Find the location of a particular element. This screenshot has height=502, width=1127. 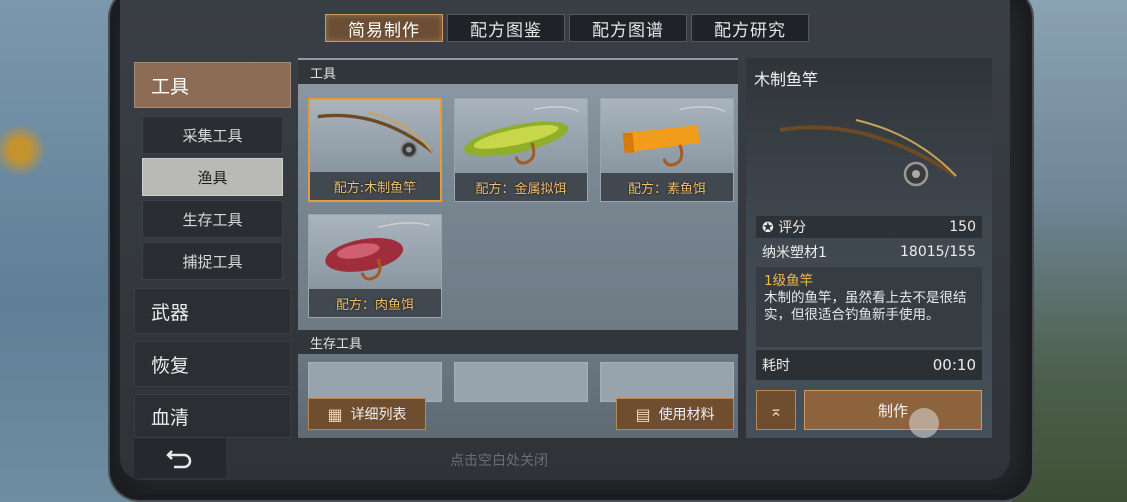

use-materials-button: ▤ 使用材料 is located at coordinates (675, 414).